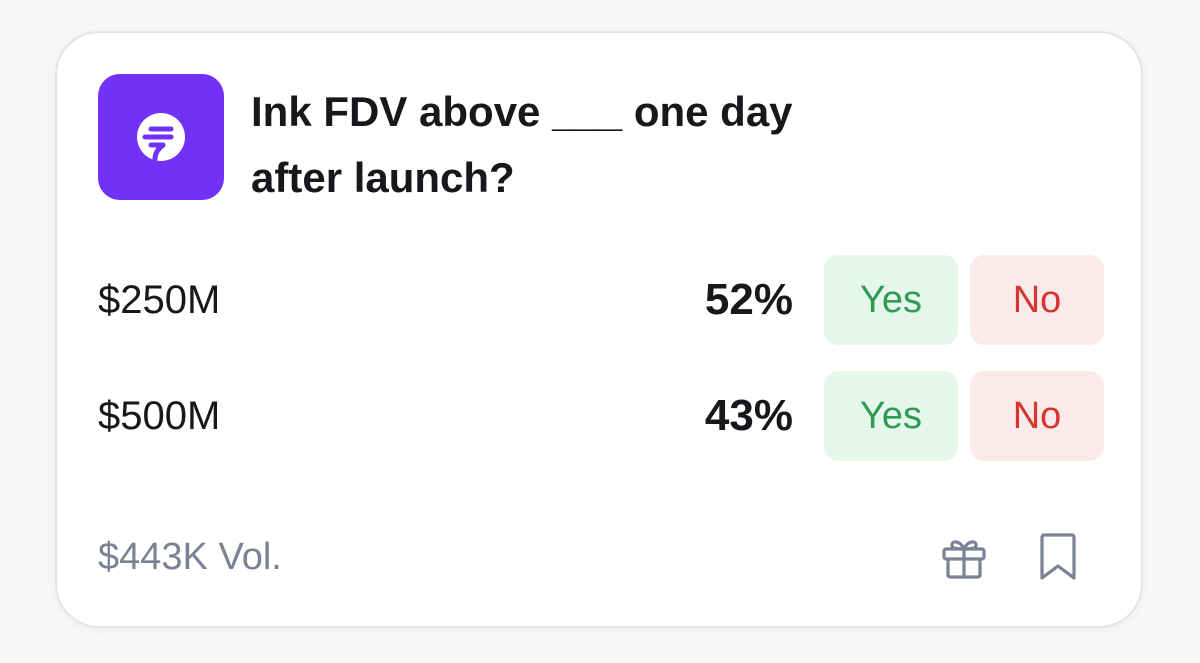 The width and height of the screenshot is (1200, 663). I want to click on outcome-label: $250M, so click(159, 300).